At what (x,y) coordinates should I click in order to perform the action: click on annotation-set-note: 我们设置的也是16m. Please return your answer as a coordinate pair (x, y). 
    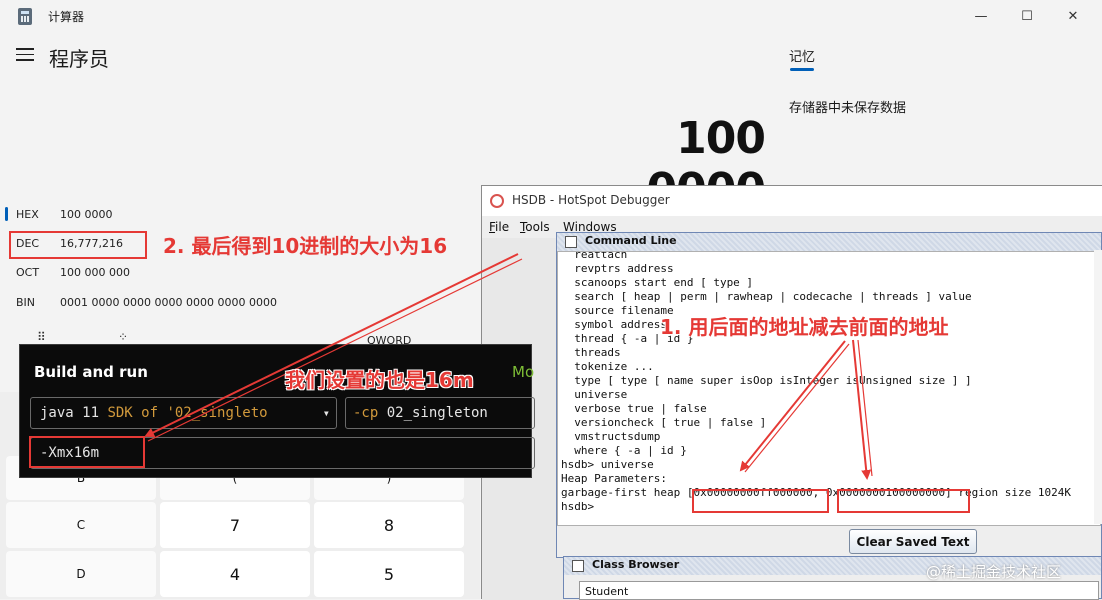
    Looking at the image, I should click on (379, 380).